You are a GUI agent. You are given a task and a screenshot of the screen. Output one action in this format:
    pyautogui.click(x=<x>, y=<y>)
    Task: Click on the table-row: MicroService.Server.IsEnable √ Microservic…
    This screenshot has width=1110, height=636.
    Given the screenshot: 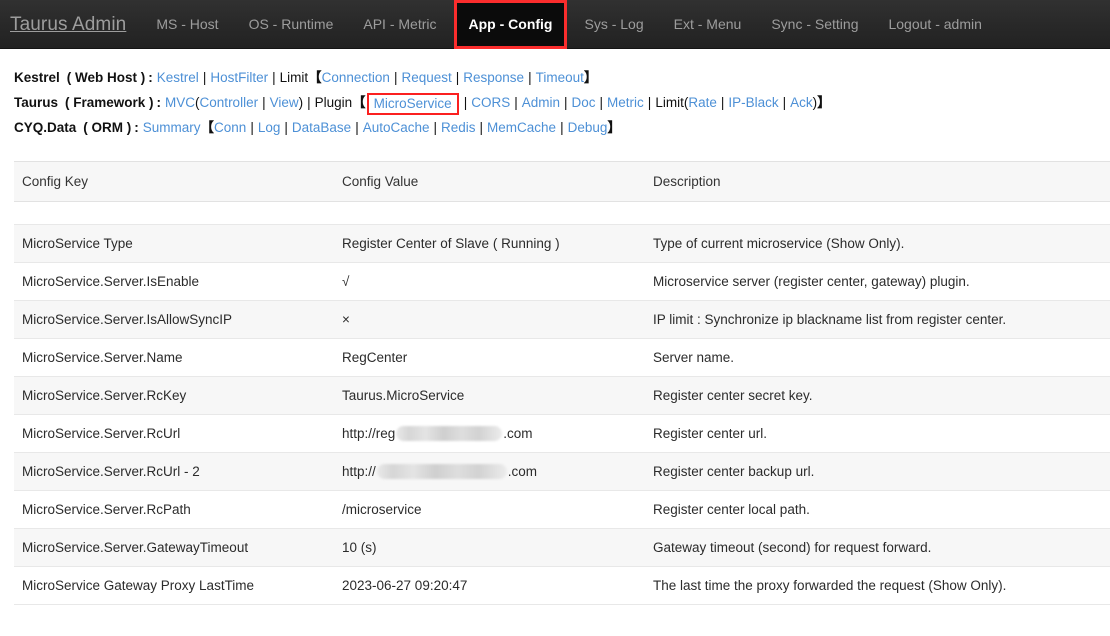 What is the action you would take?
    pyautogui.click(x=562, y=281)
    